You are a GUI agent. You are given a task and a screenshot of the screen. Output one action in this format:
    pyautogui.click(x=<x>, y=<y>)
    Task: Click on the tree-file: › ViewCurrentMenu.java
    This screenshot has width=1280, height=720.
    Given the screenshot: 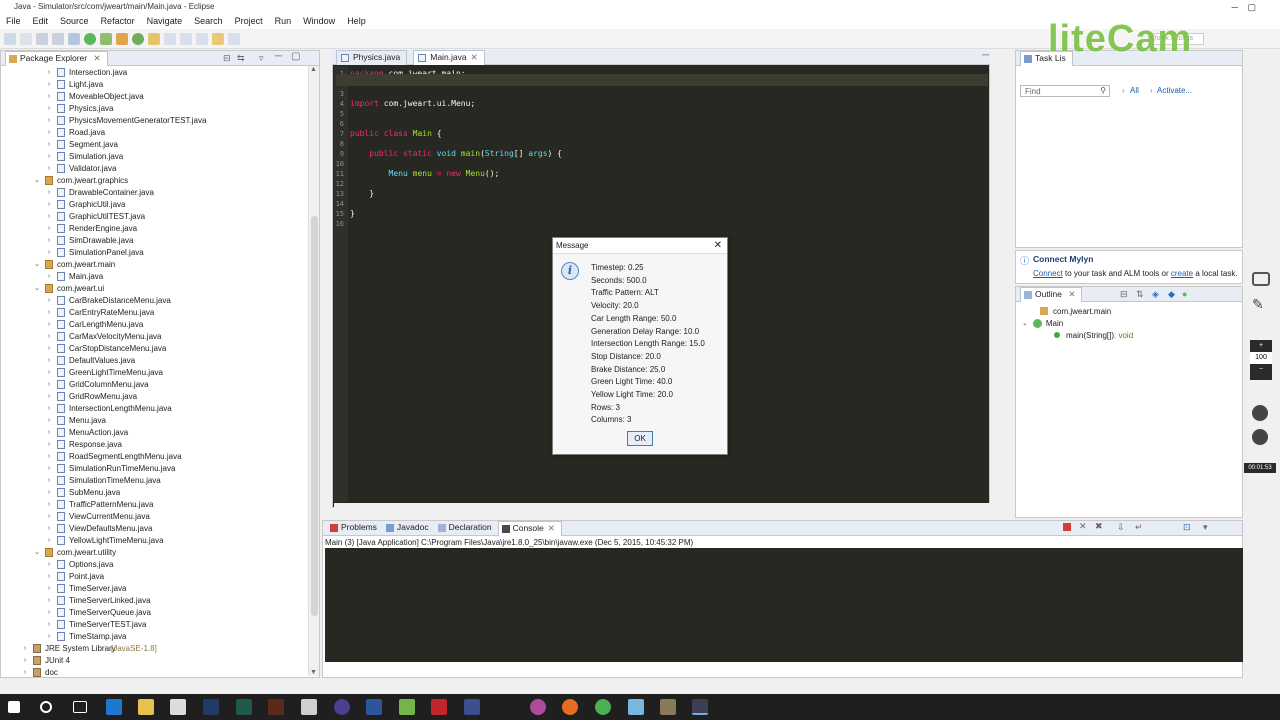 What is the action you would take?
    pyautogui.click(x=155, y=517)
    